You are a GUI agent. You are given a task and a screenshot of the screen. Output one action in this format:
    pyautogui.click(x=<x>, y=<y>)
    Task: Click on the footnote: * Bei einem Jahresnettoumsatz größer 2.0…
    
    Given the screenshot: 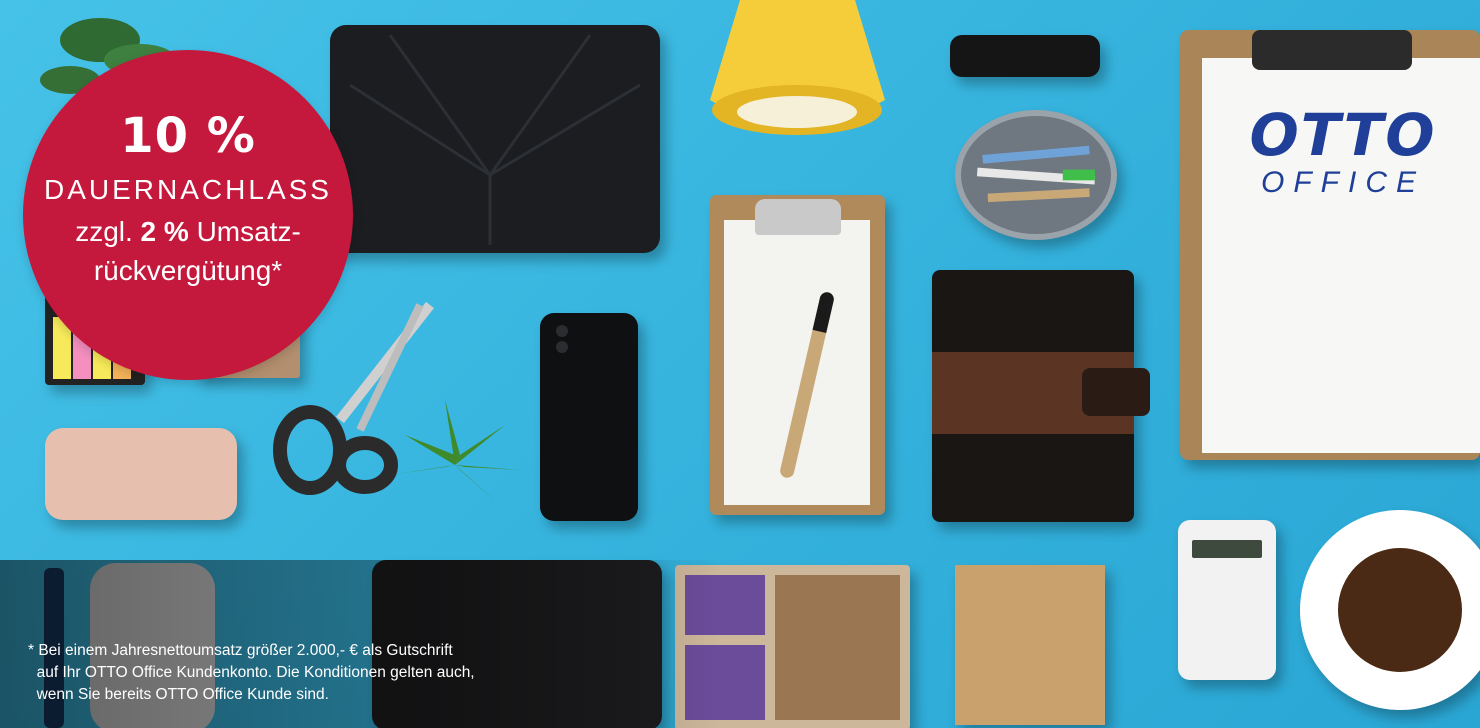 What is the action you would take?
    pyautogui.click(x=328, y=673)
    